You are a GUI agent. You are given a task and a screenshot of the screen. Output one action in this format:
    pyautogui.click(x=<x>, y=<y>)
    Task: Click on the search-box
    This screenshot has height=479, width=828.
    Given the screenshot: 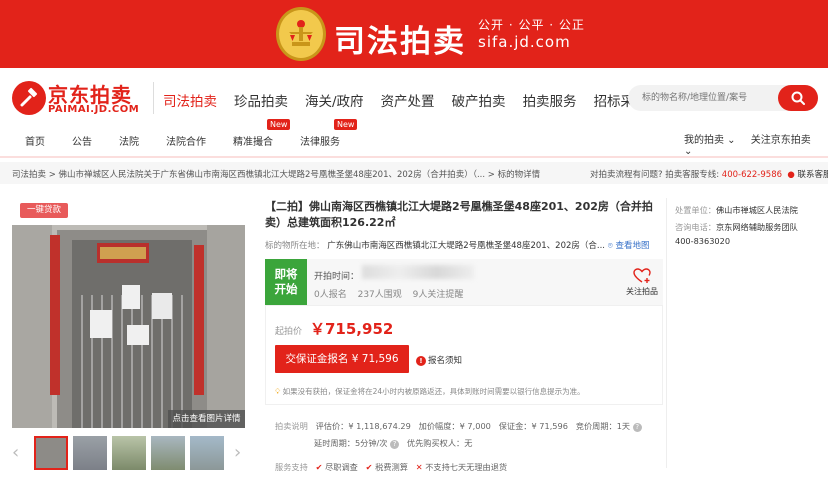 What is the action you would take?
    pyautogui.click(x=723, y=98)
    